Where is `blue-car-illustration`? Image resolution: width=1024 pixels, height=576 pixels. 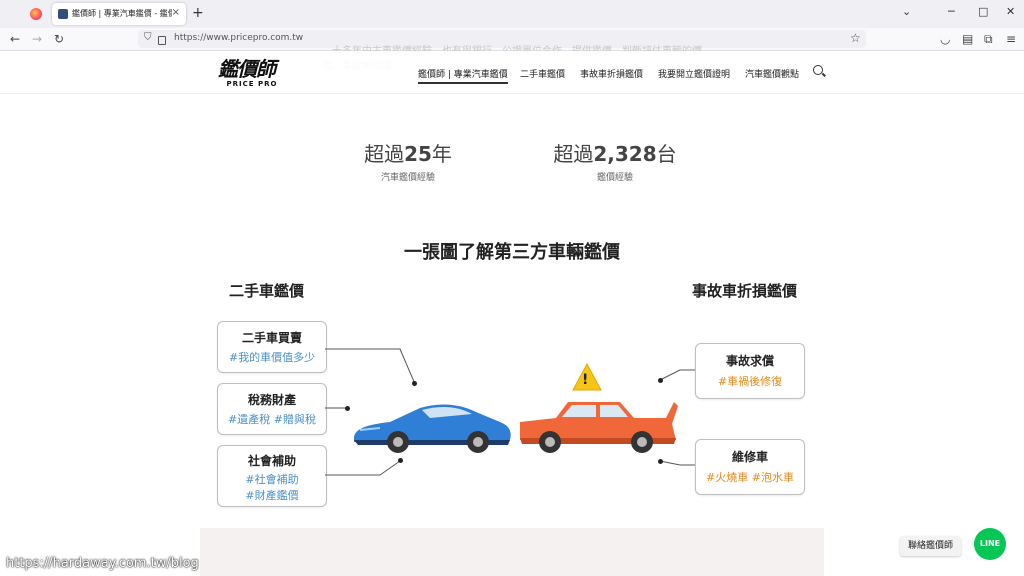 blue-car-illustration is located at coordinates (432, 428).